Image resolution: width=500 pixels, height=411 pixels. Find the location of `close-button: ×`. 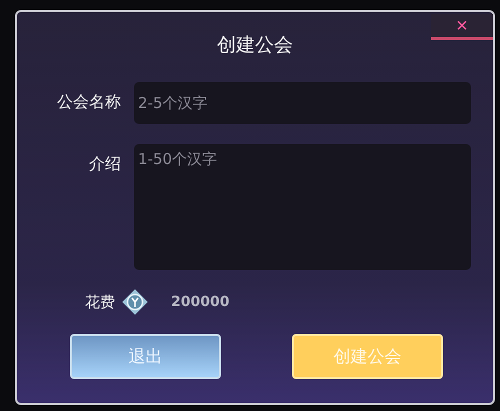

close-button: × is located at coordinates (462, 27).